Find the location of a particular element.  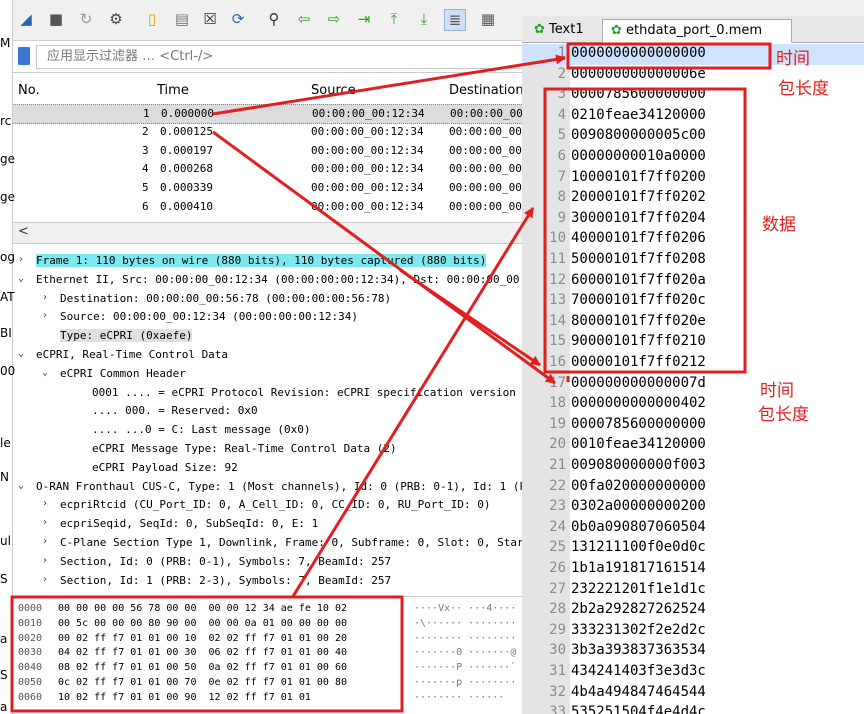

column-header-destination: Destination is located at coordinates (485, 90).